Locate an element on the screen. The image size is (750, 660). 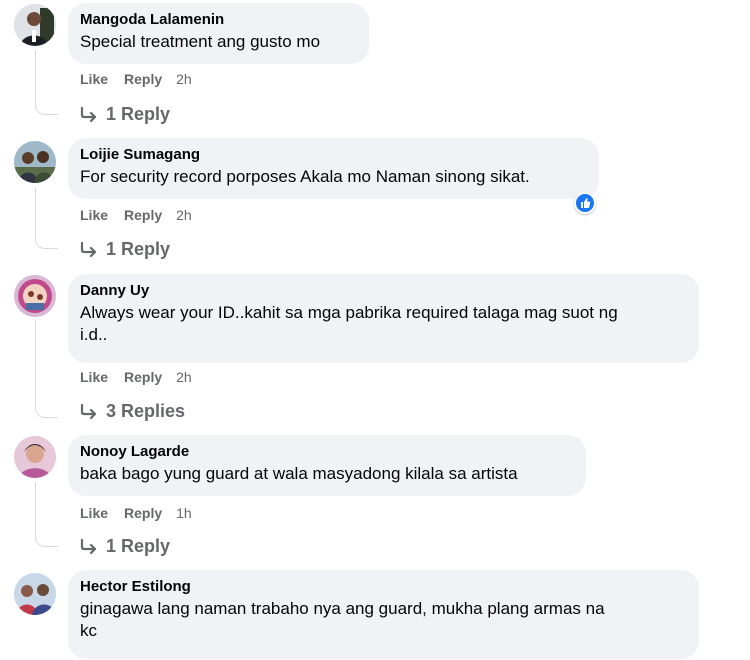
comment-actions: Like Reply 1h is located at coordinates (136, 513).